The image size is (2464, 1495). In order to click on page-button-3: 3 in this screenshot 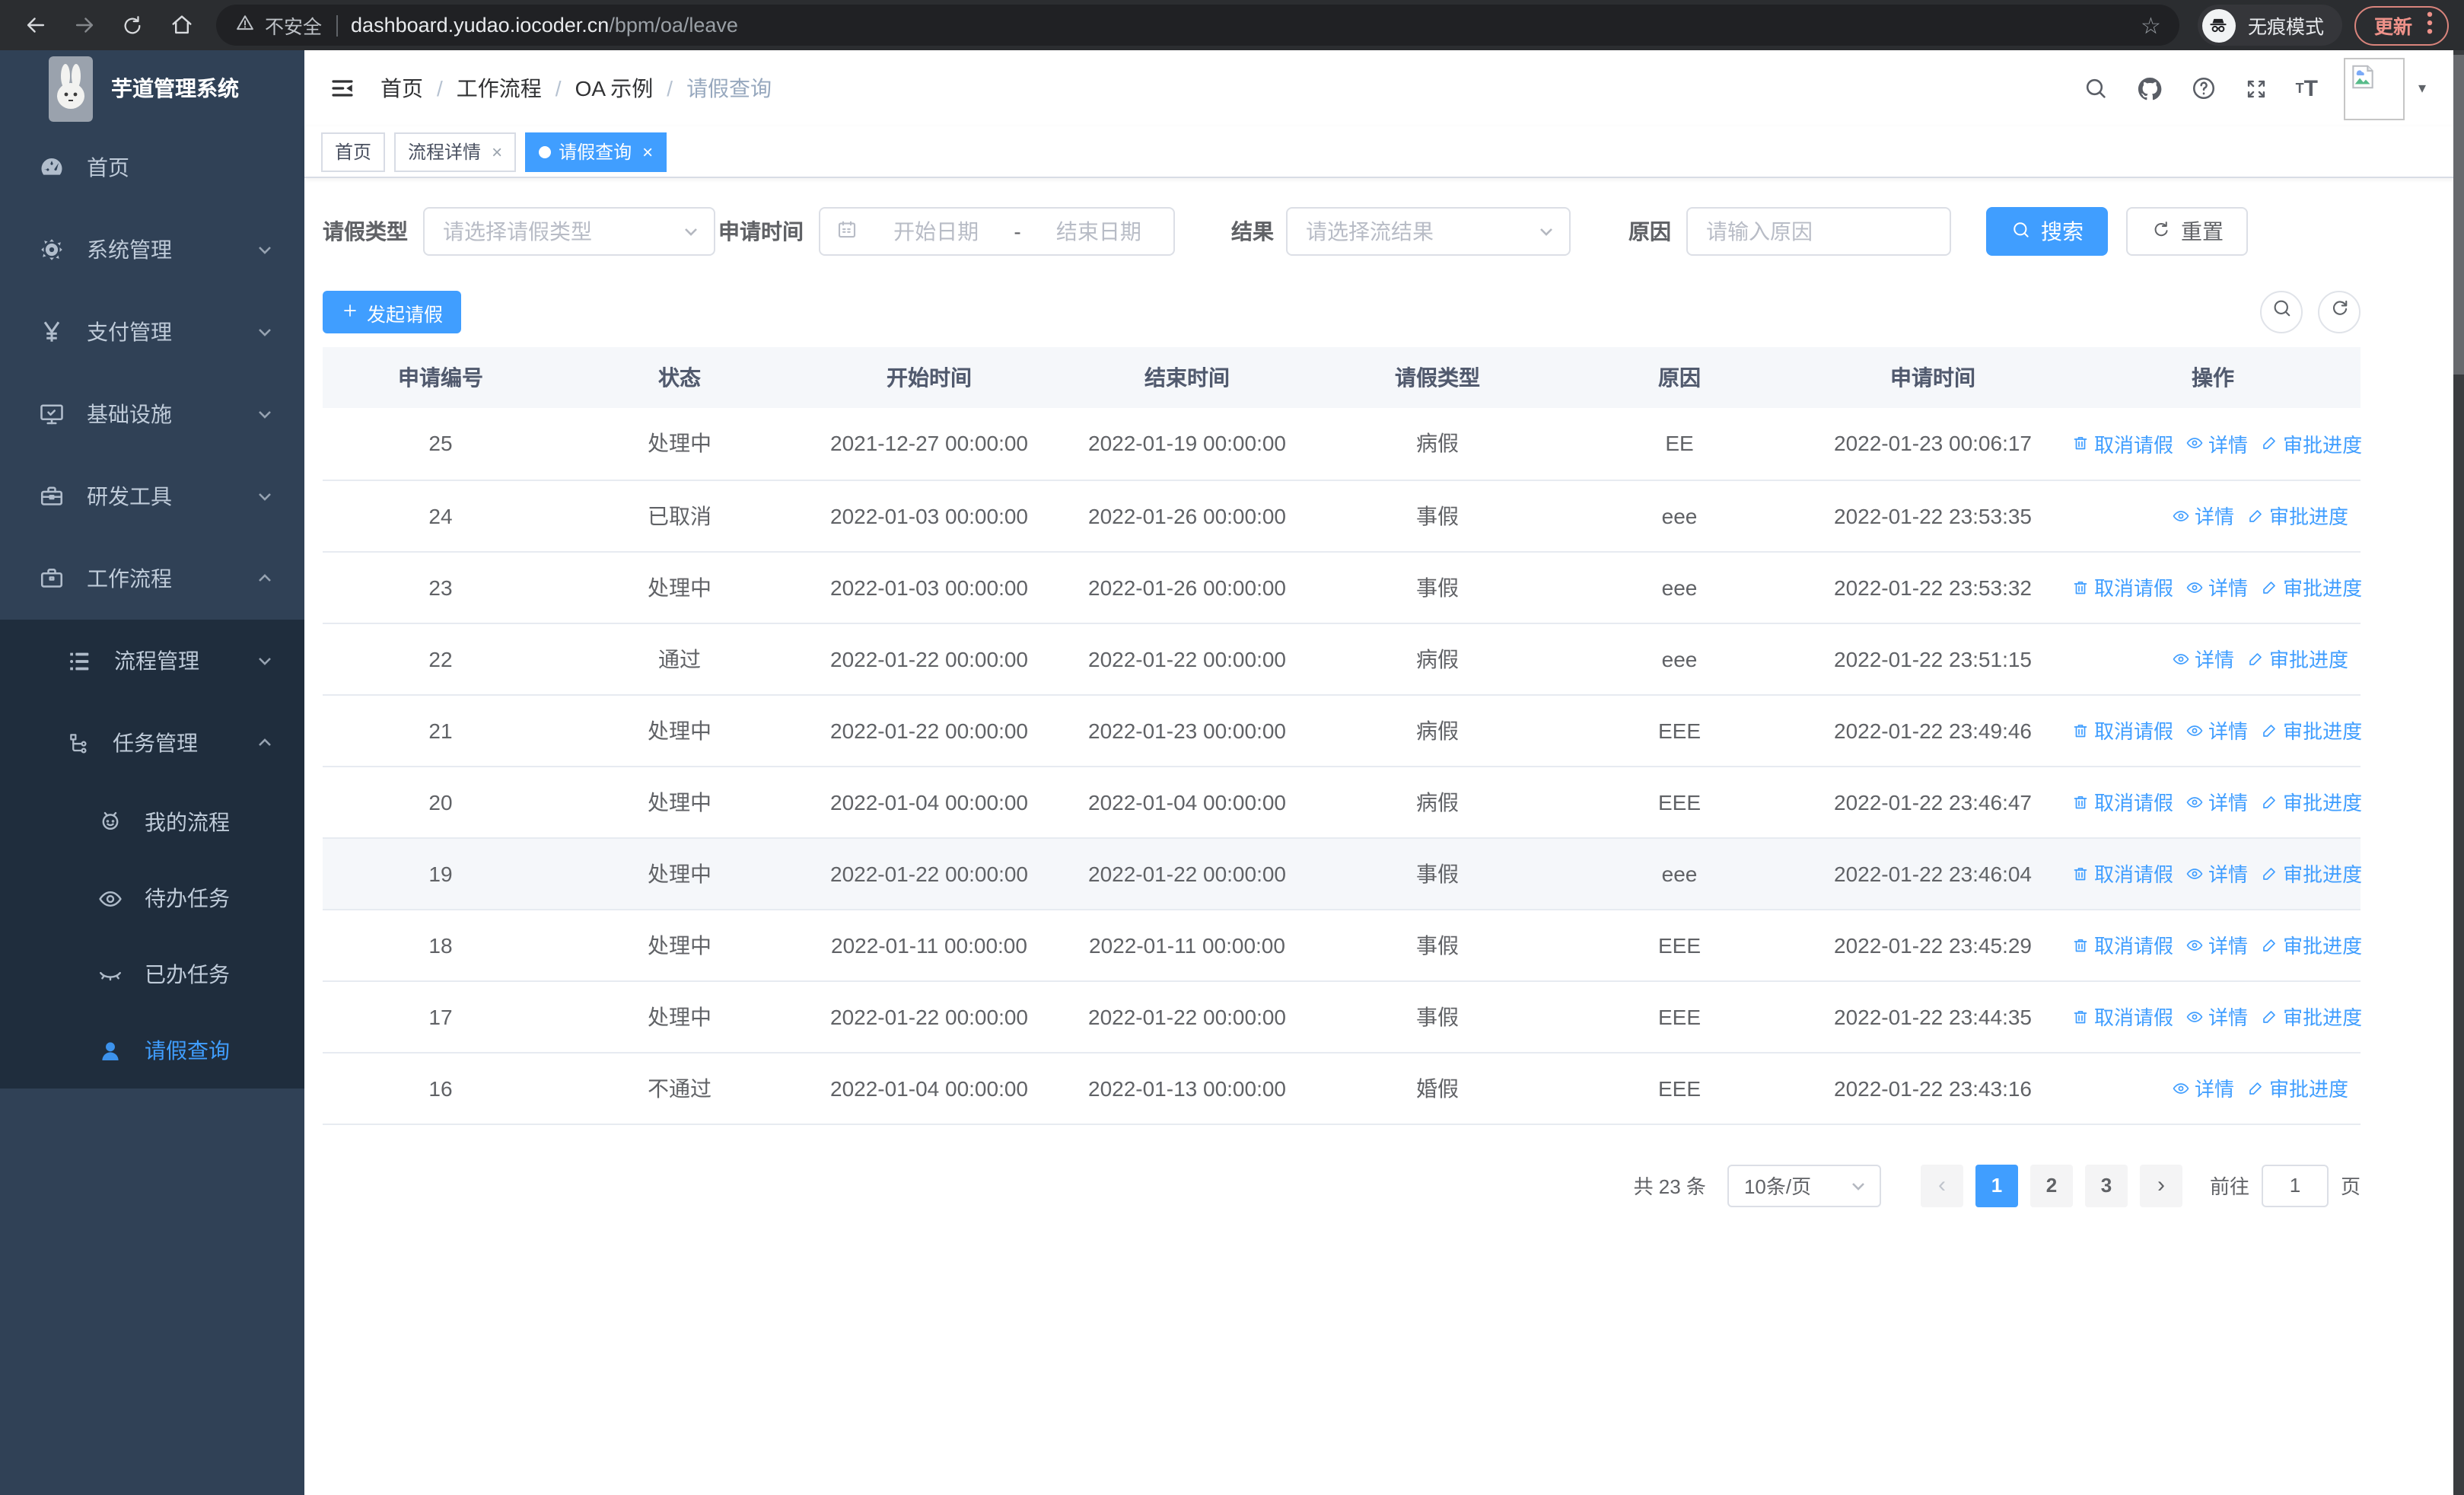, I will do `click(2106, 1186)`.